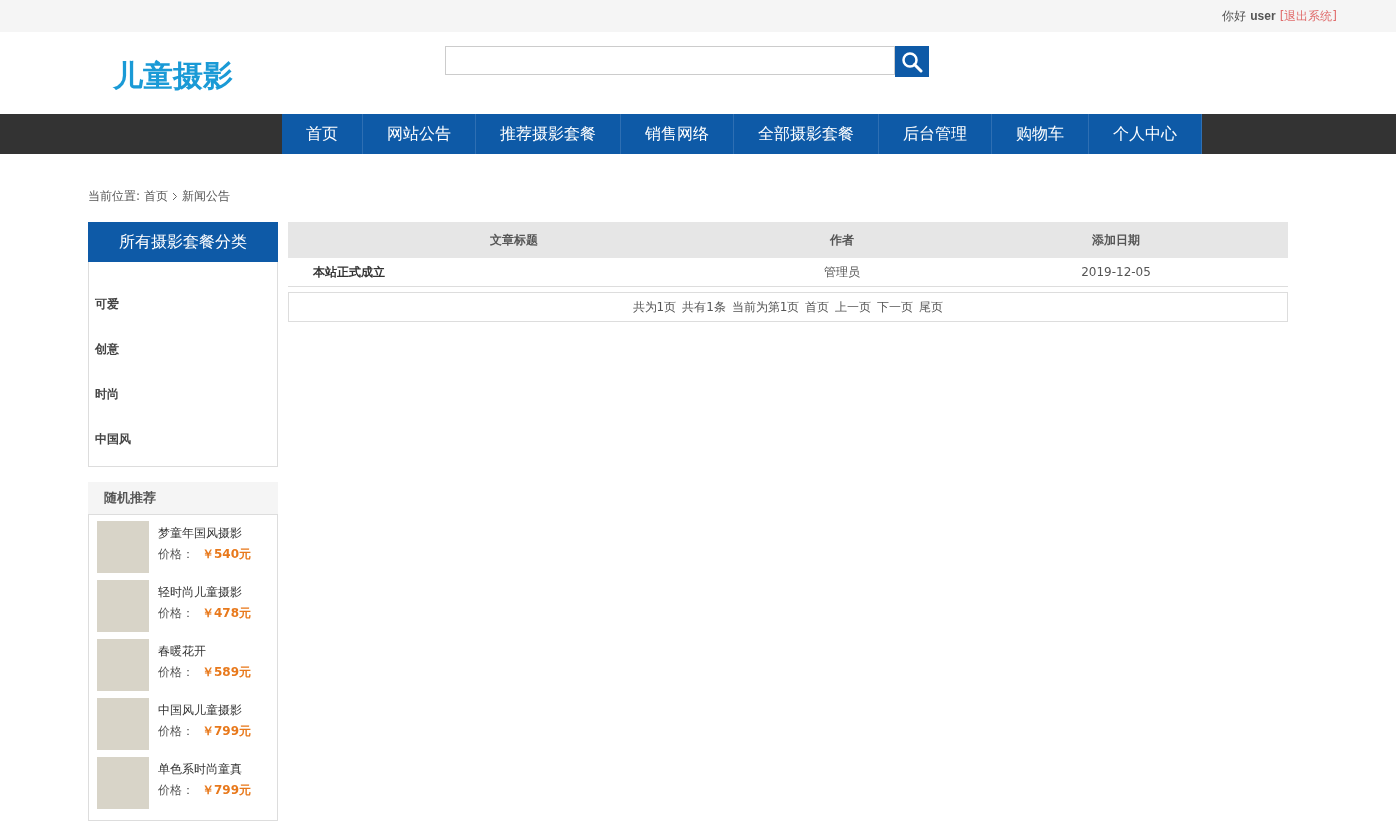  What do you see at coordinates (842, 240) in the screenshot?
I see `column-header: 作者` at bounding box center [842, 240].